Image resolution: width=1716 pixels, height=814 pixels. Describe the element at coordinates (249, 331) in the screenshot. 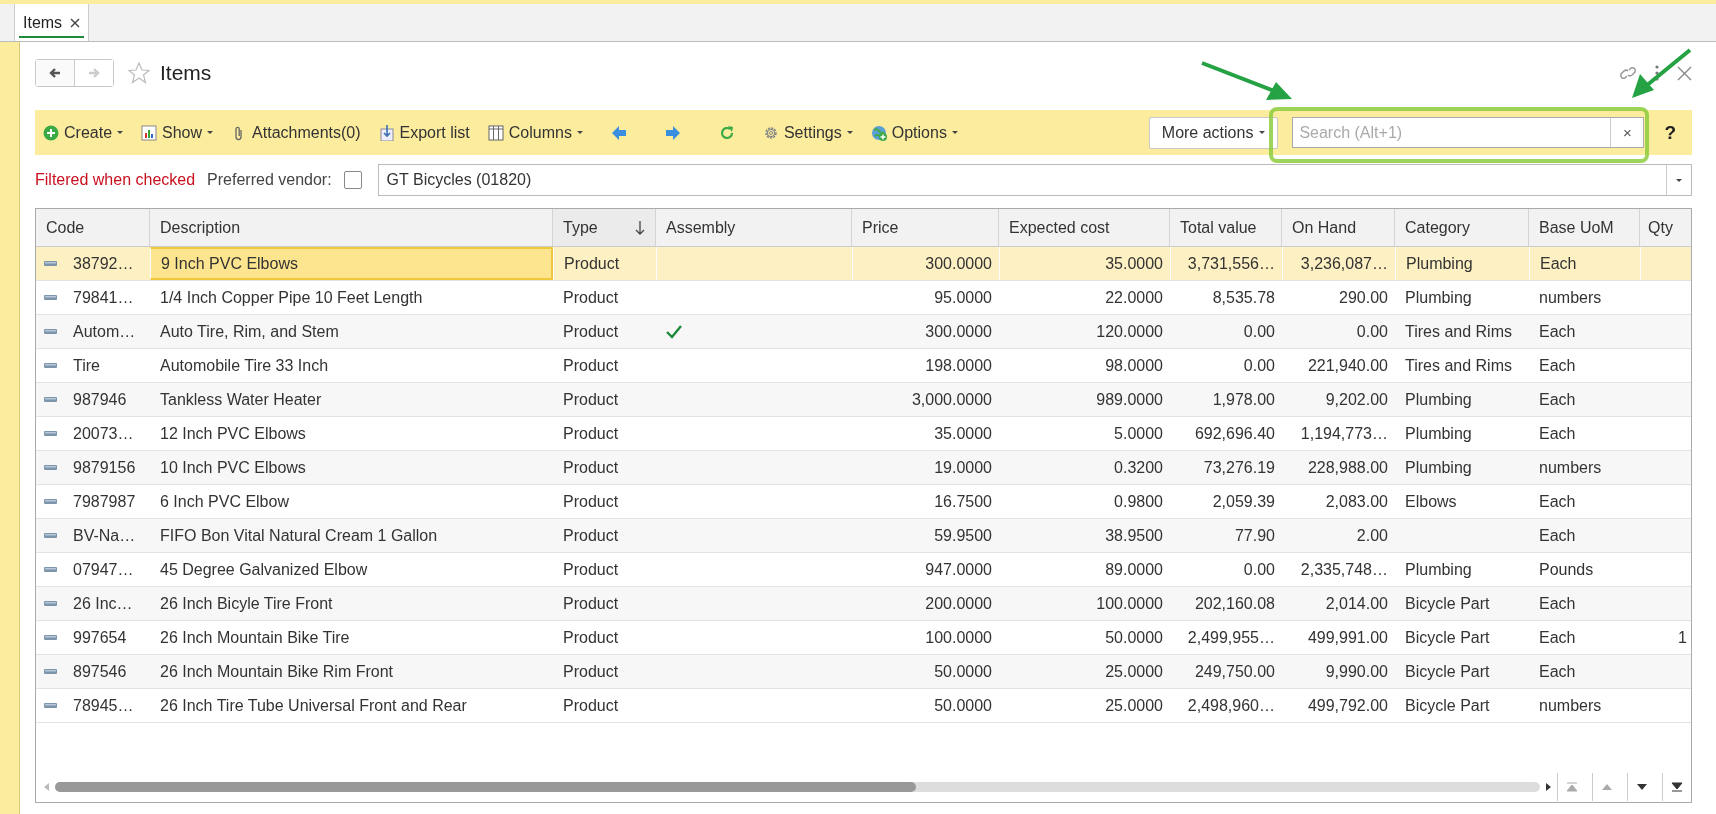

I see `table-cell: Auto Tire, Rim, and Stem` at that location.